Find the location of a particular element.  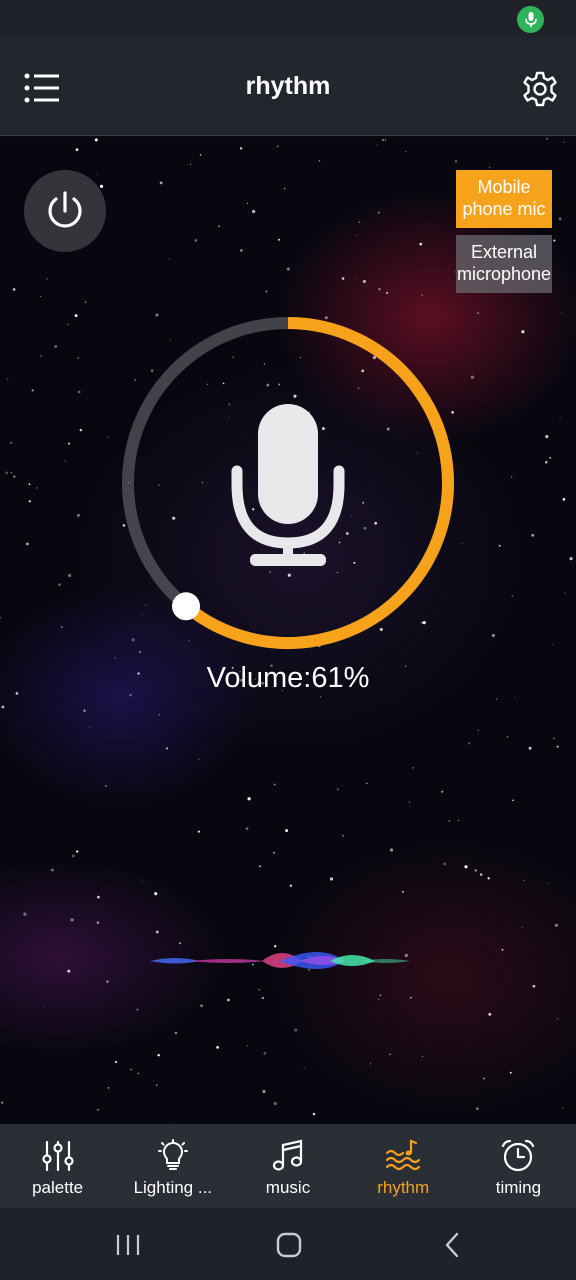

page-title: rhythm is located at coordinates (288, 86).